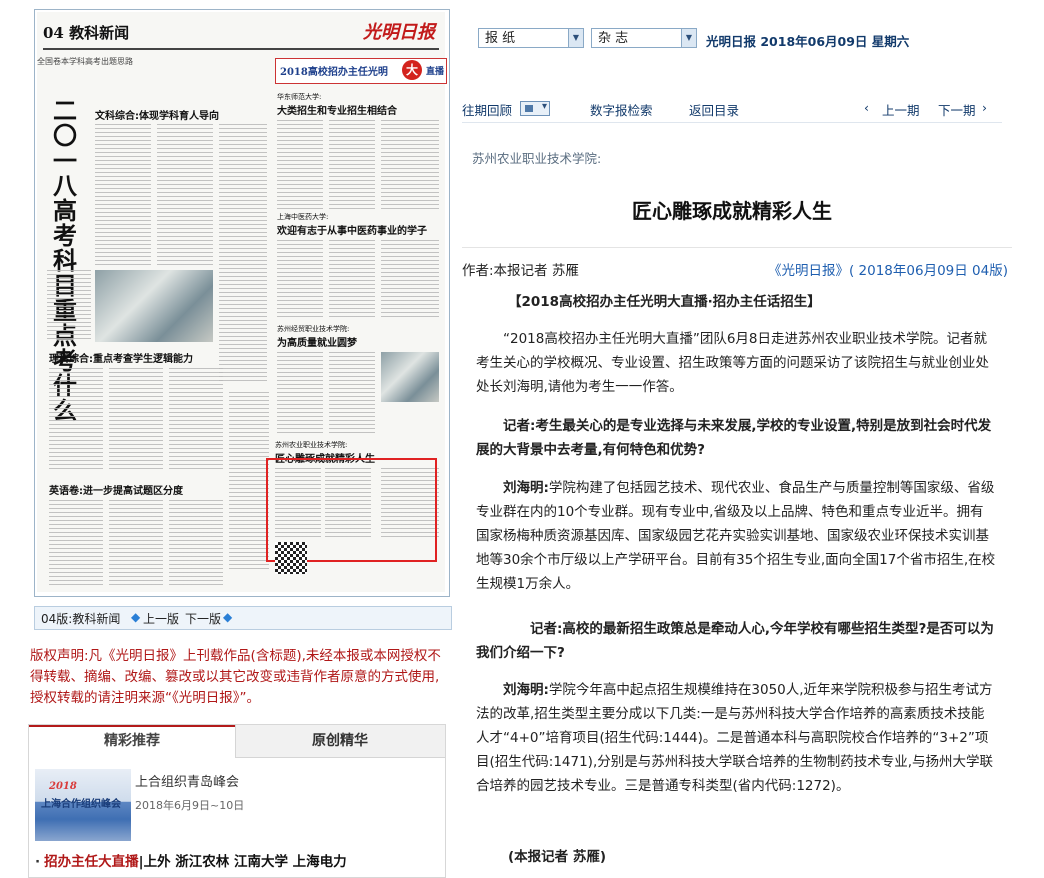  I want to click on paper-story-3-title: 为高质量就业圆梦, so click(317, 341).